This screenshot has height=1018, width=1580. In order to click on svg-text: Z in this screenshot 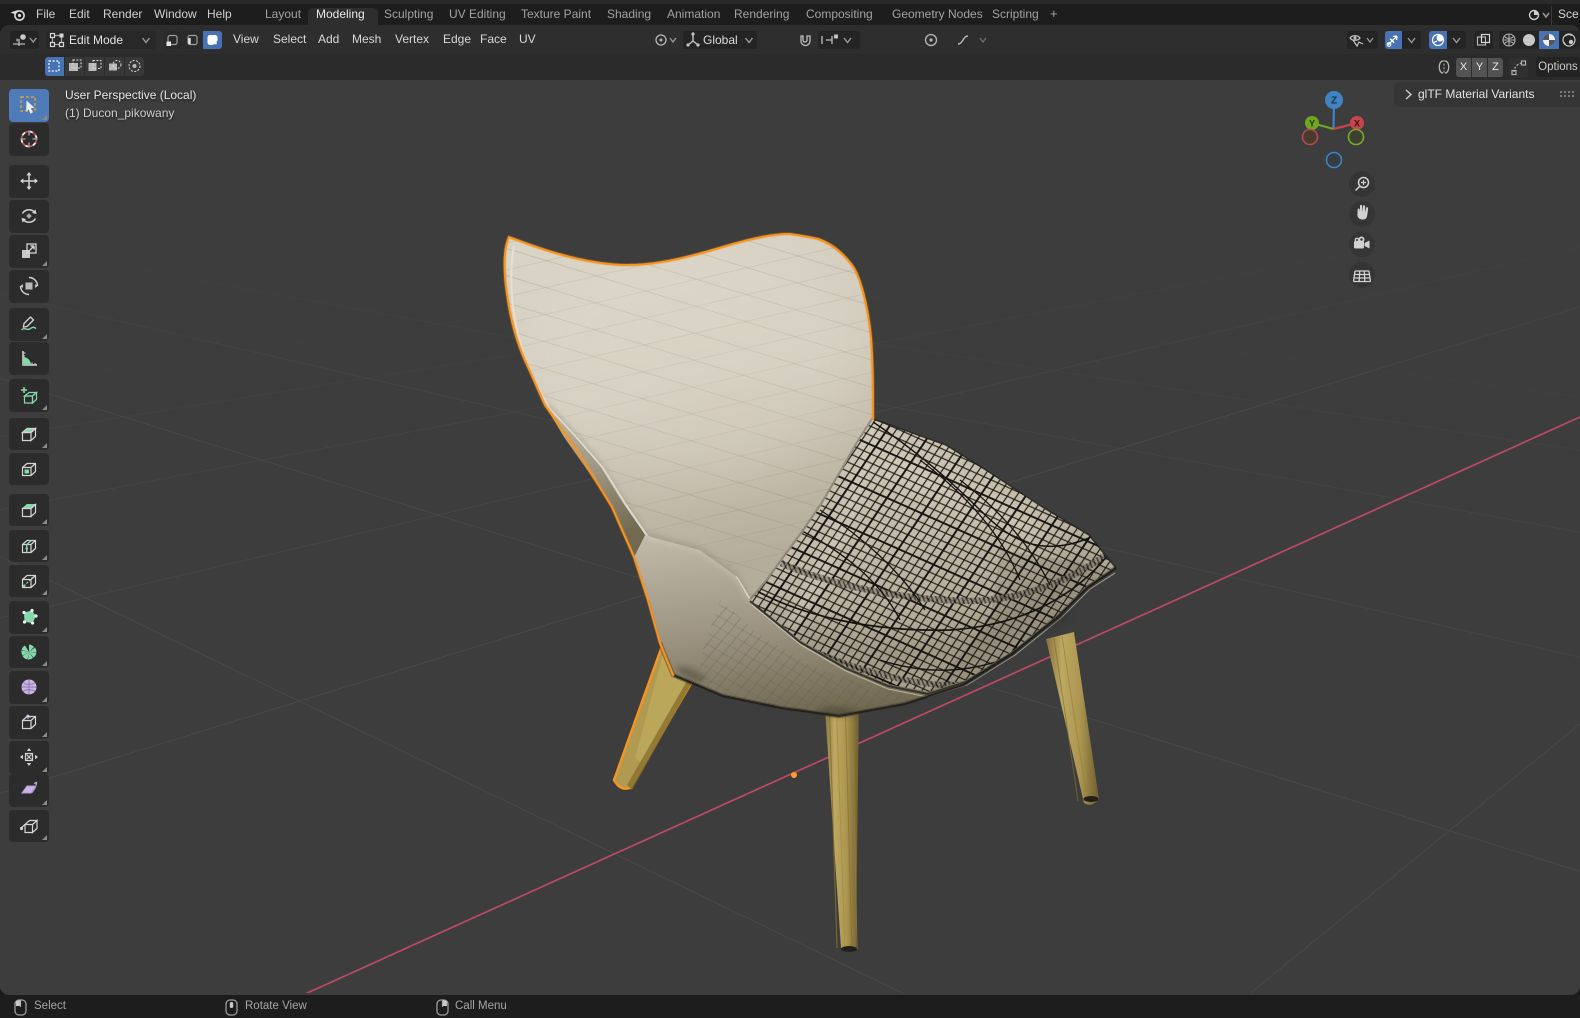, I will do `click(1334, 101)`.